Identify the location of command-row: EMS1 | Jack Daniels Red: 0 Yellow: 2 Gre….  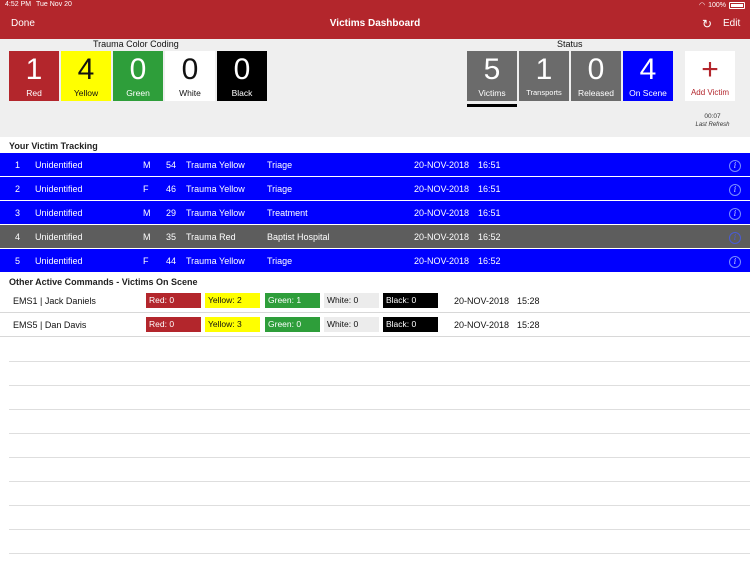
(375, 301).